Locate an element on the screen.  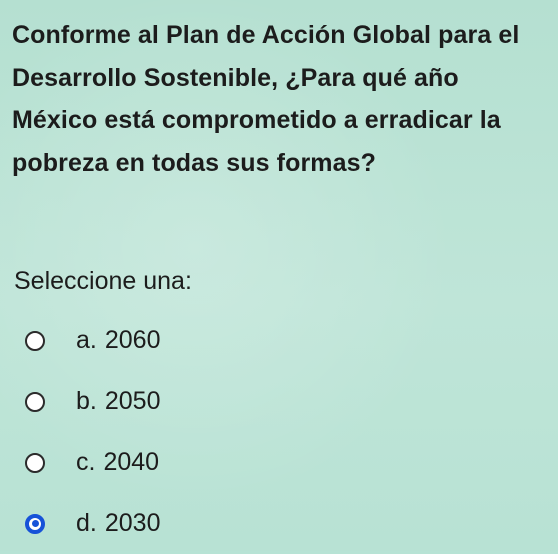
option-b: b. 2050 is located at coordinates (92, 401).